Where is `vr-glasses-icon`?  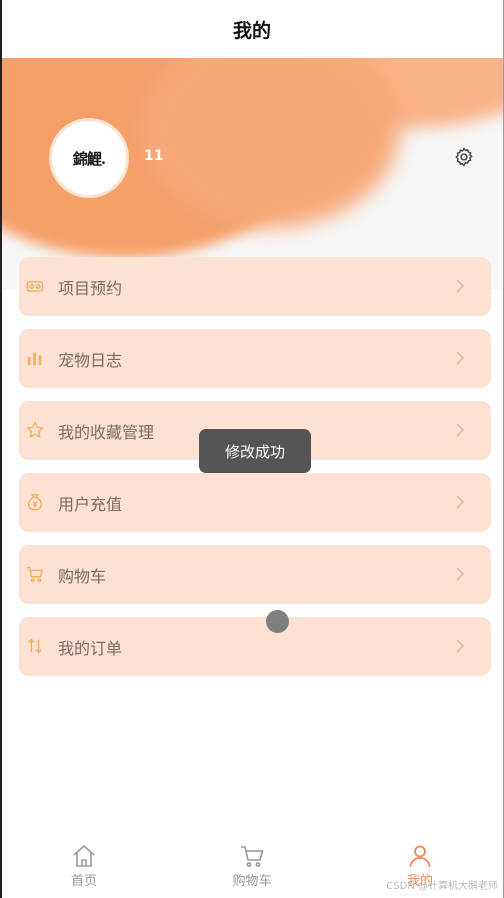
vr-glasses-icon is located at coordinates (35, 286).